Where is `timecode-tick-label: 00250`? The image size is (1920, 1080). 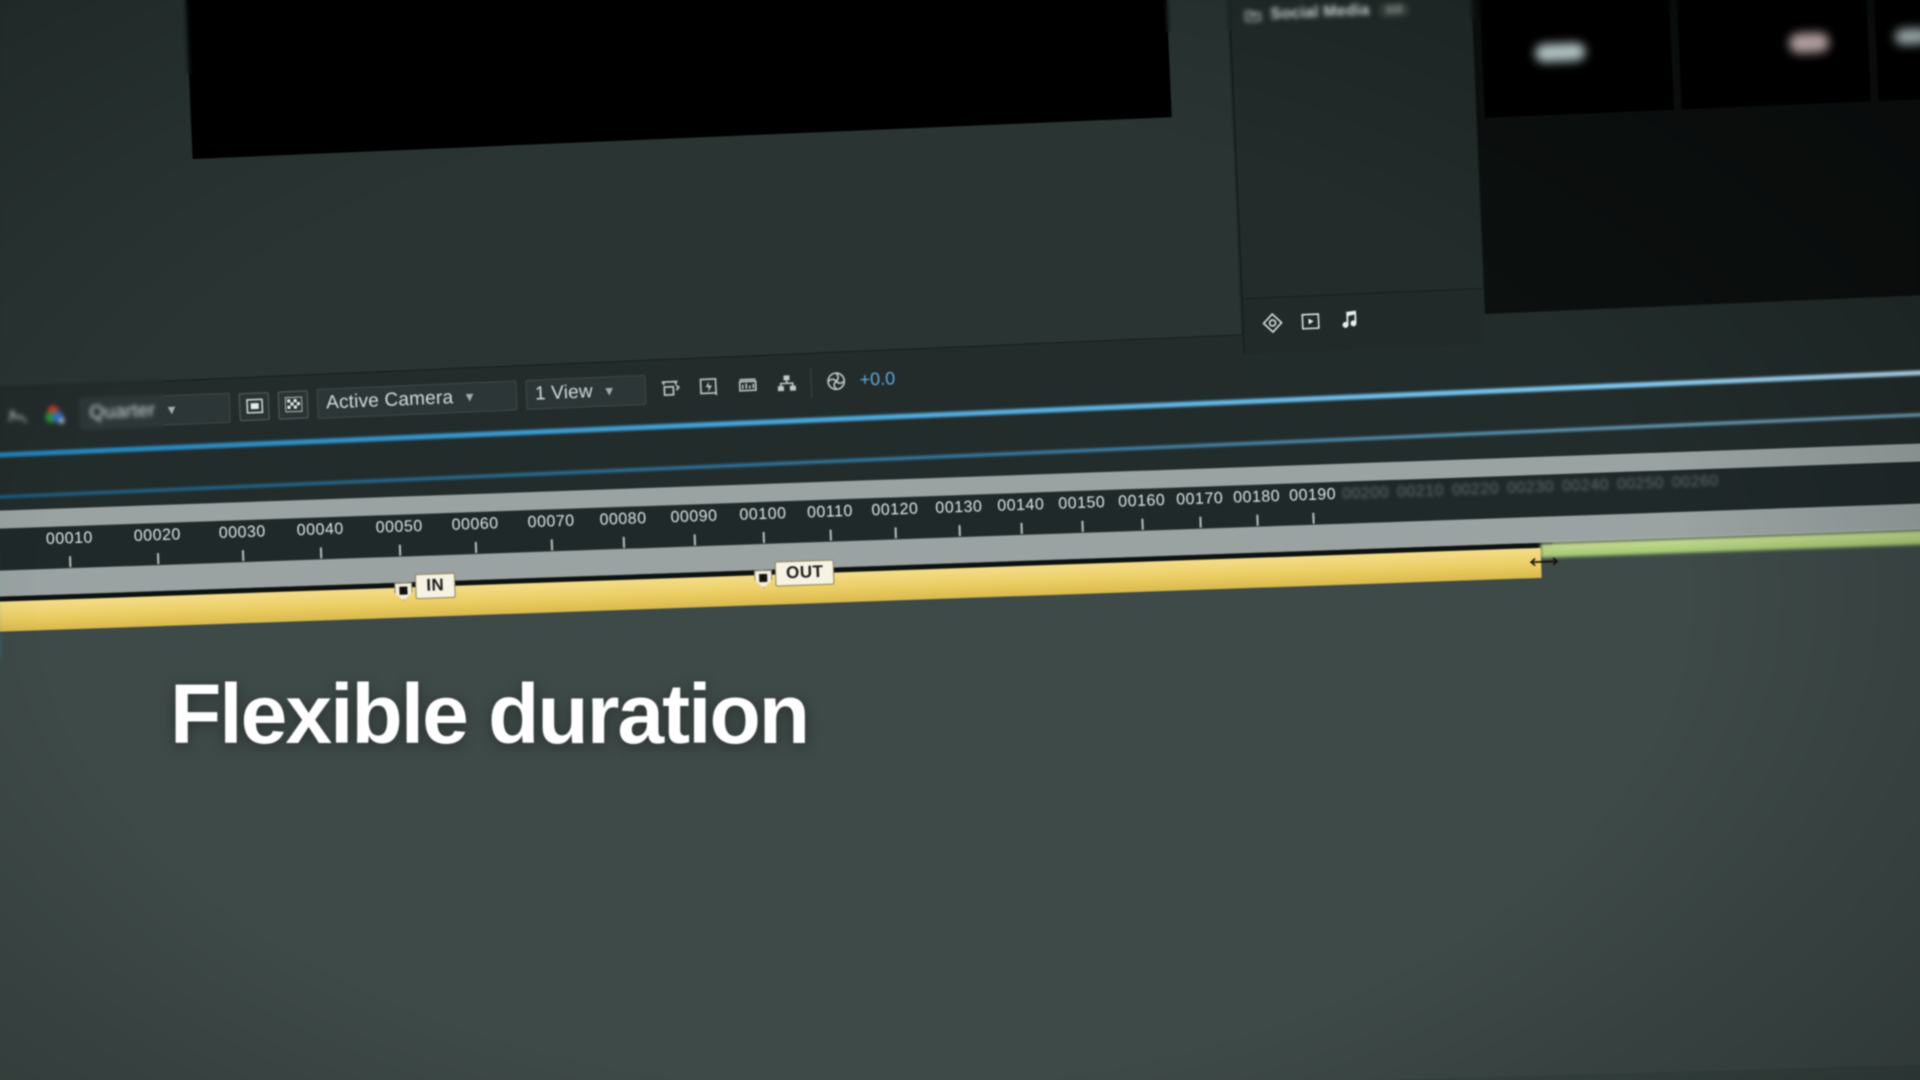
timecode-tick-label: 00250 is located at coordinates (1640, 484).